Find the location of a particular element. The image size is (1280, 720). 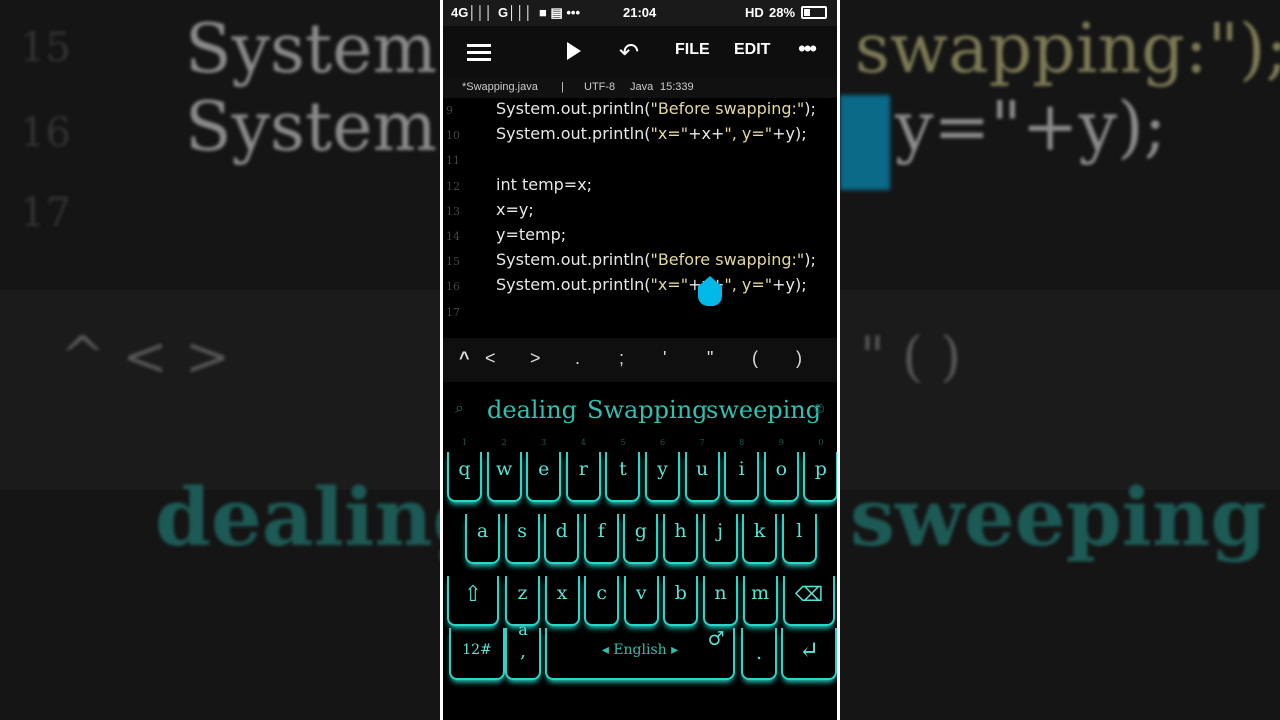

bg-symbol-row: " ( ) is located at coordinates (911, 356).